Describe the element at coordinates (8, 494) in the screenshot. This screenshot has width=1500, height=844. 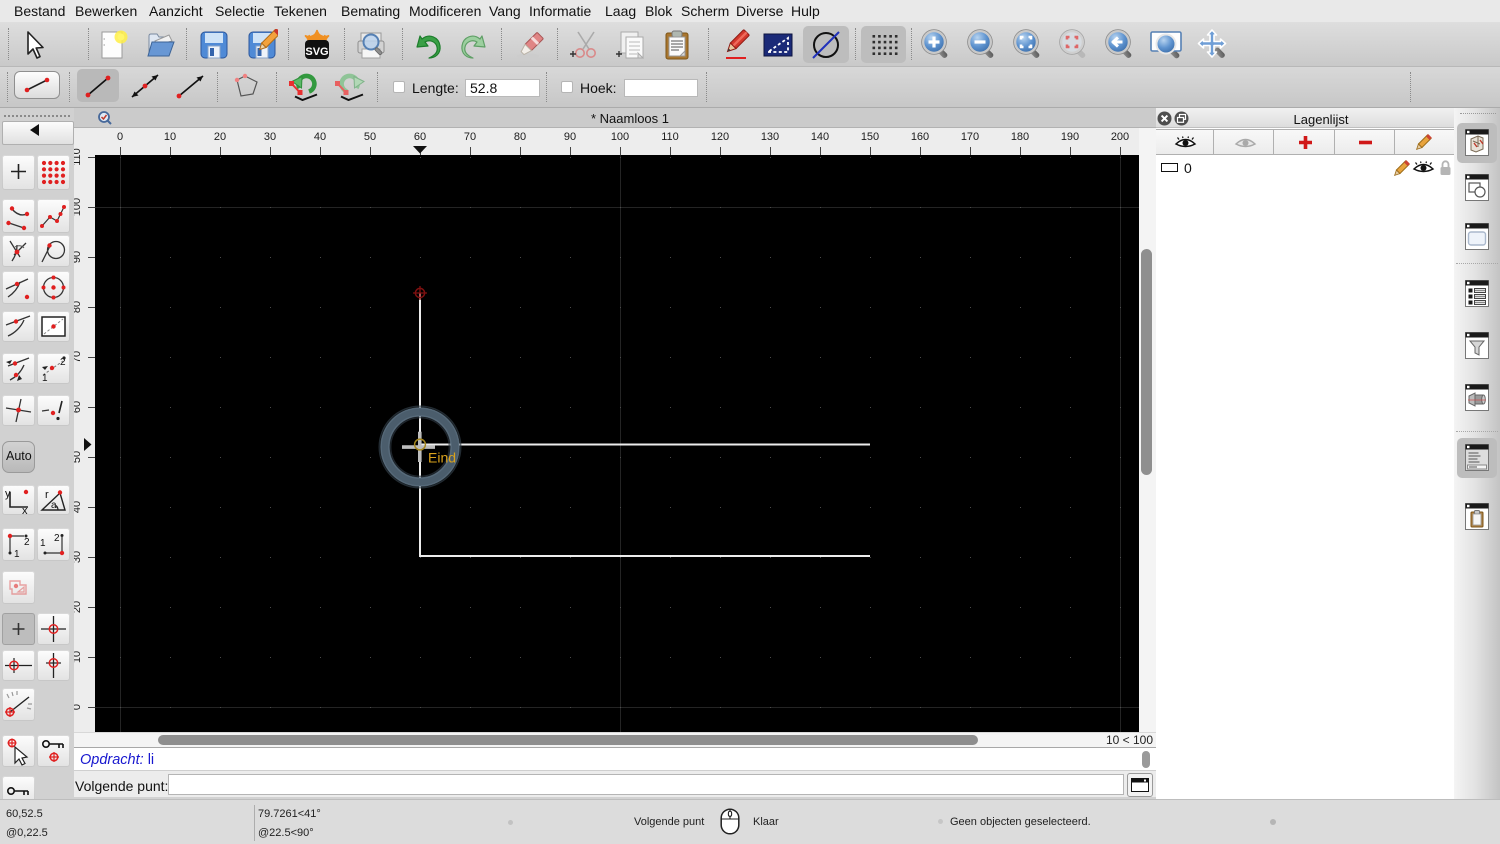
I see `svg-text: y` at that location.